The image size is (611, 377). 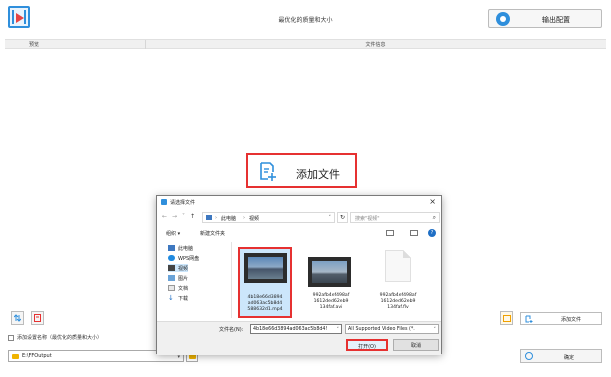 I want to click on open-output-folder-button, so click(x=506, y=318).